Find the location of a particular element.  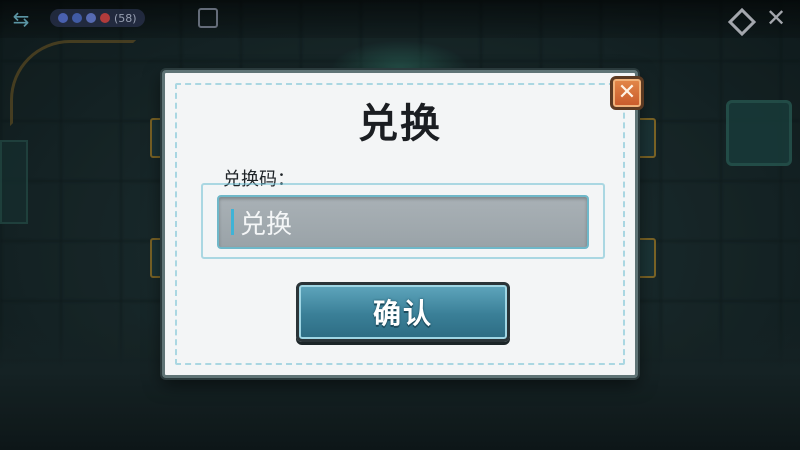

close-button: ✕ is located at coordinates (627, 93).